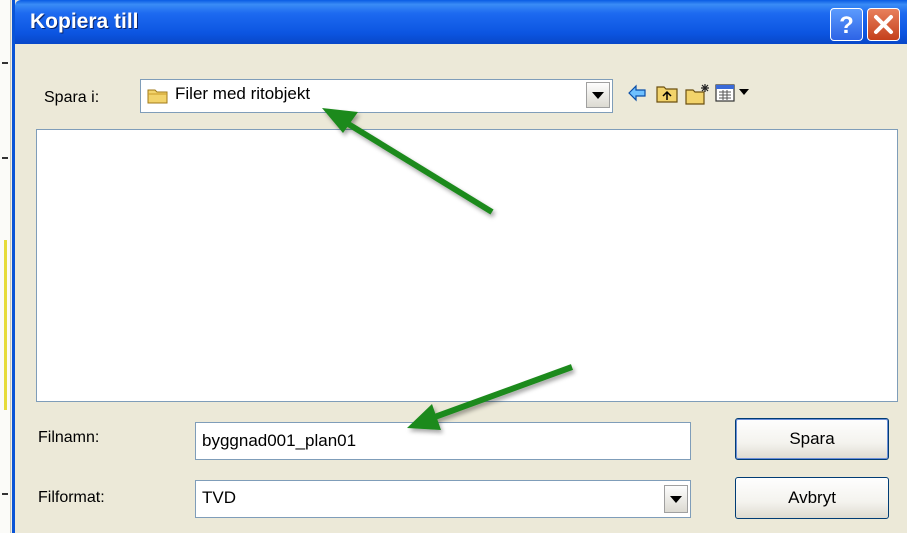  I want to click on cancel-button: Avbryt, so click(812, 498).